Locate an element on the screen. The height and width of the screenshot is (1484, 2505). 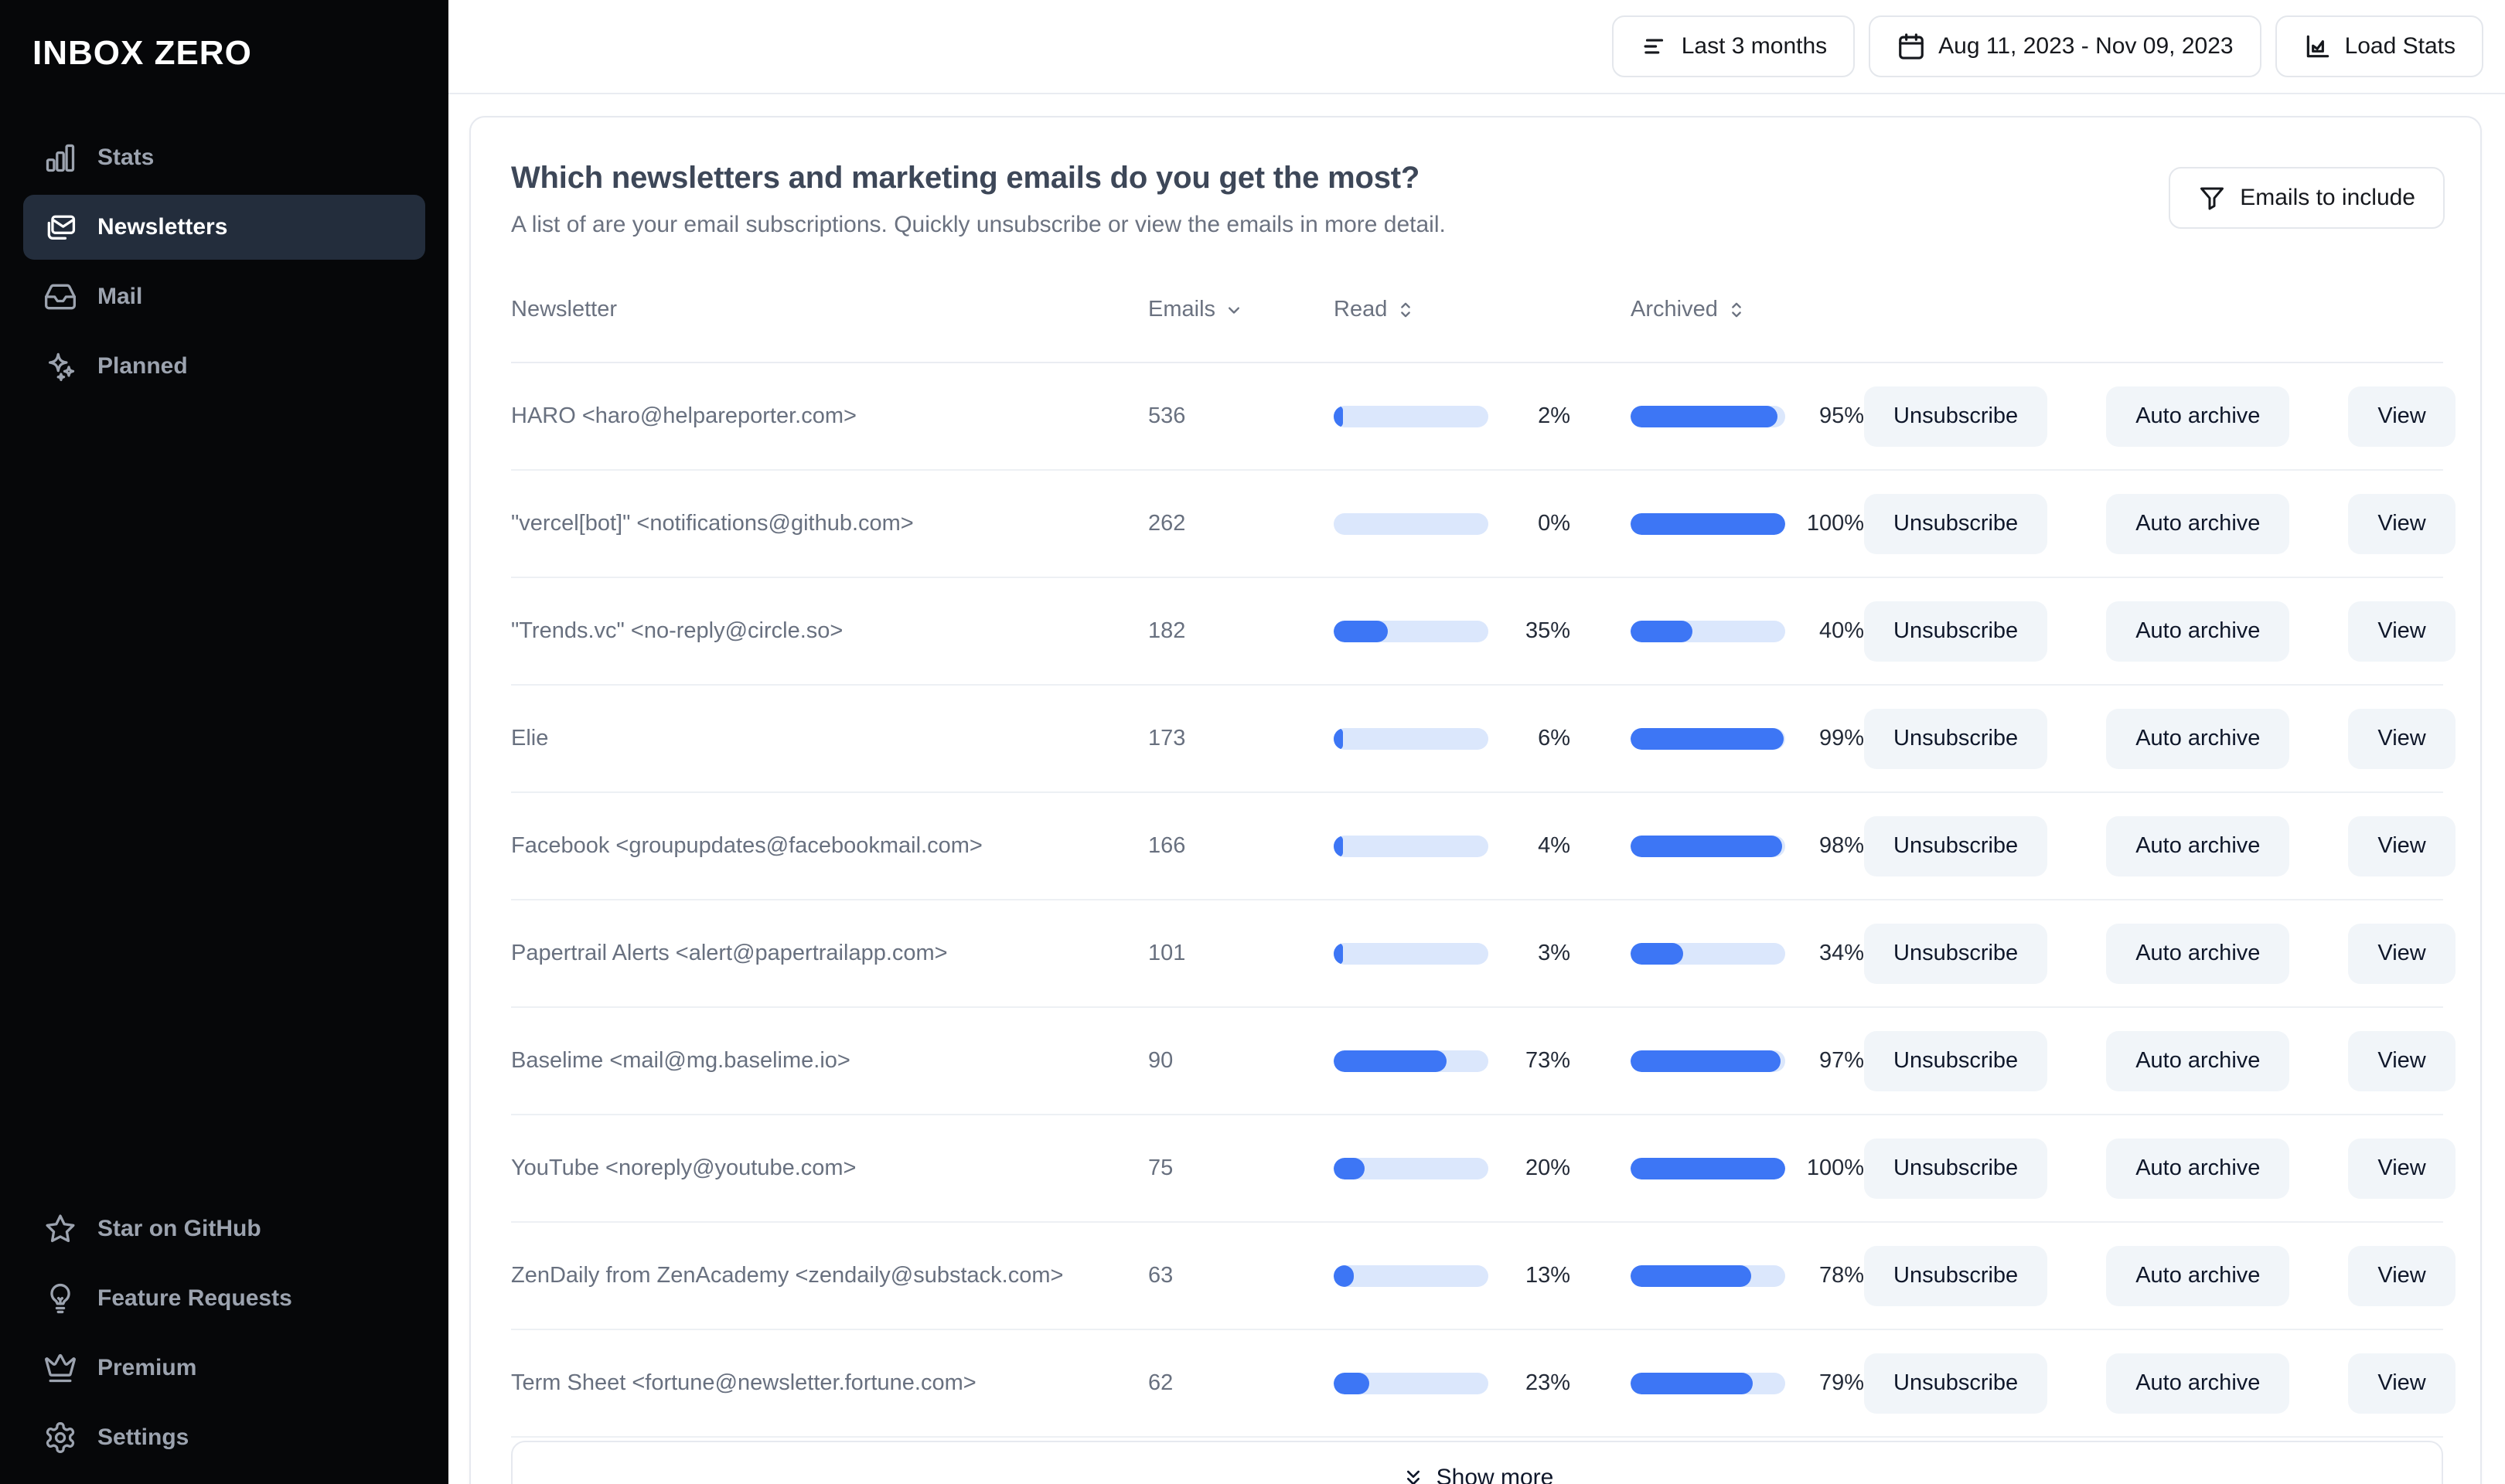
emails-count: 173 is located at coordinates (1167, 738).